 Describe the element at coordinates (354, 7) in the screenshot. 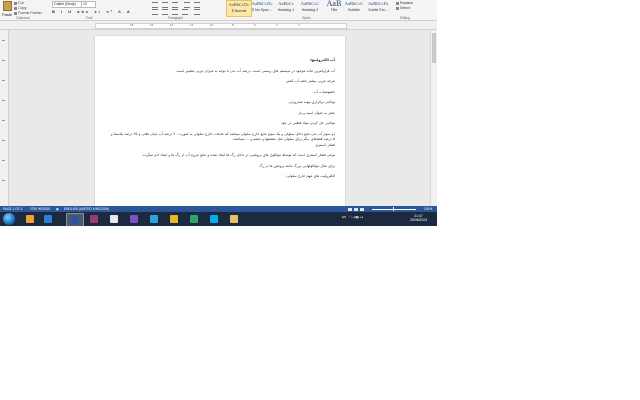

I see `style-subtitle: AaBbCcC Subtitle` at that location.